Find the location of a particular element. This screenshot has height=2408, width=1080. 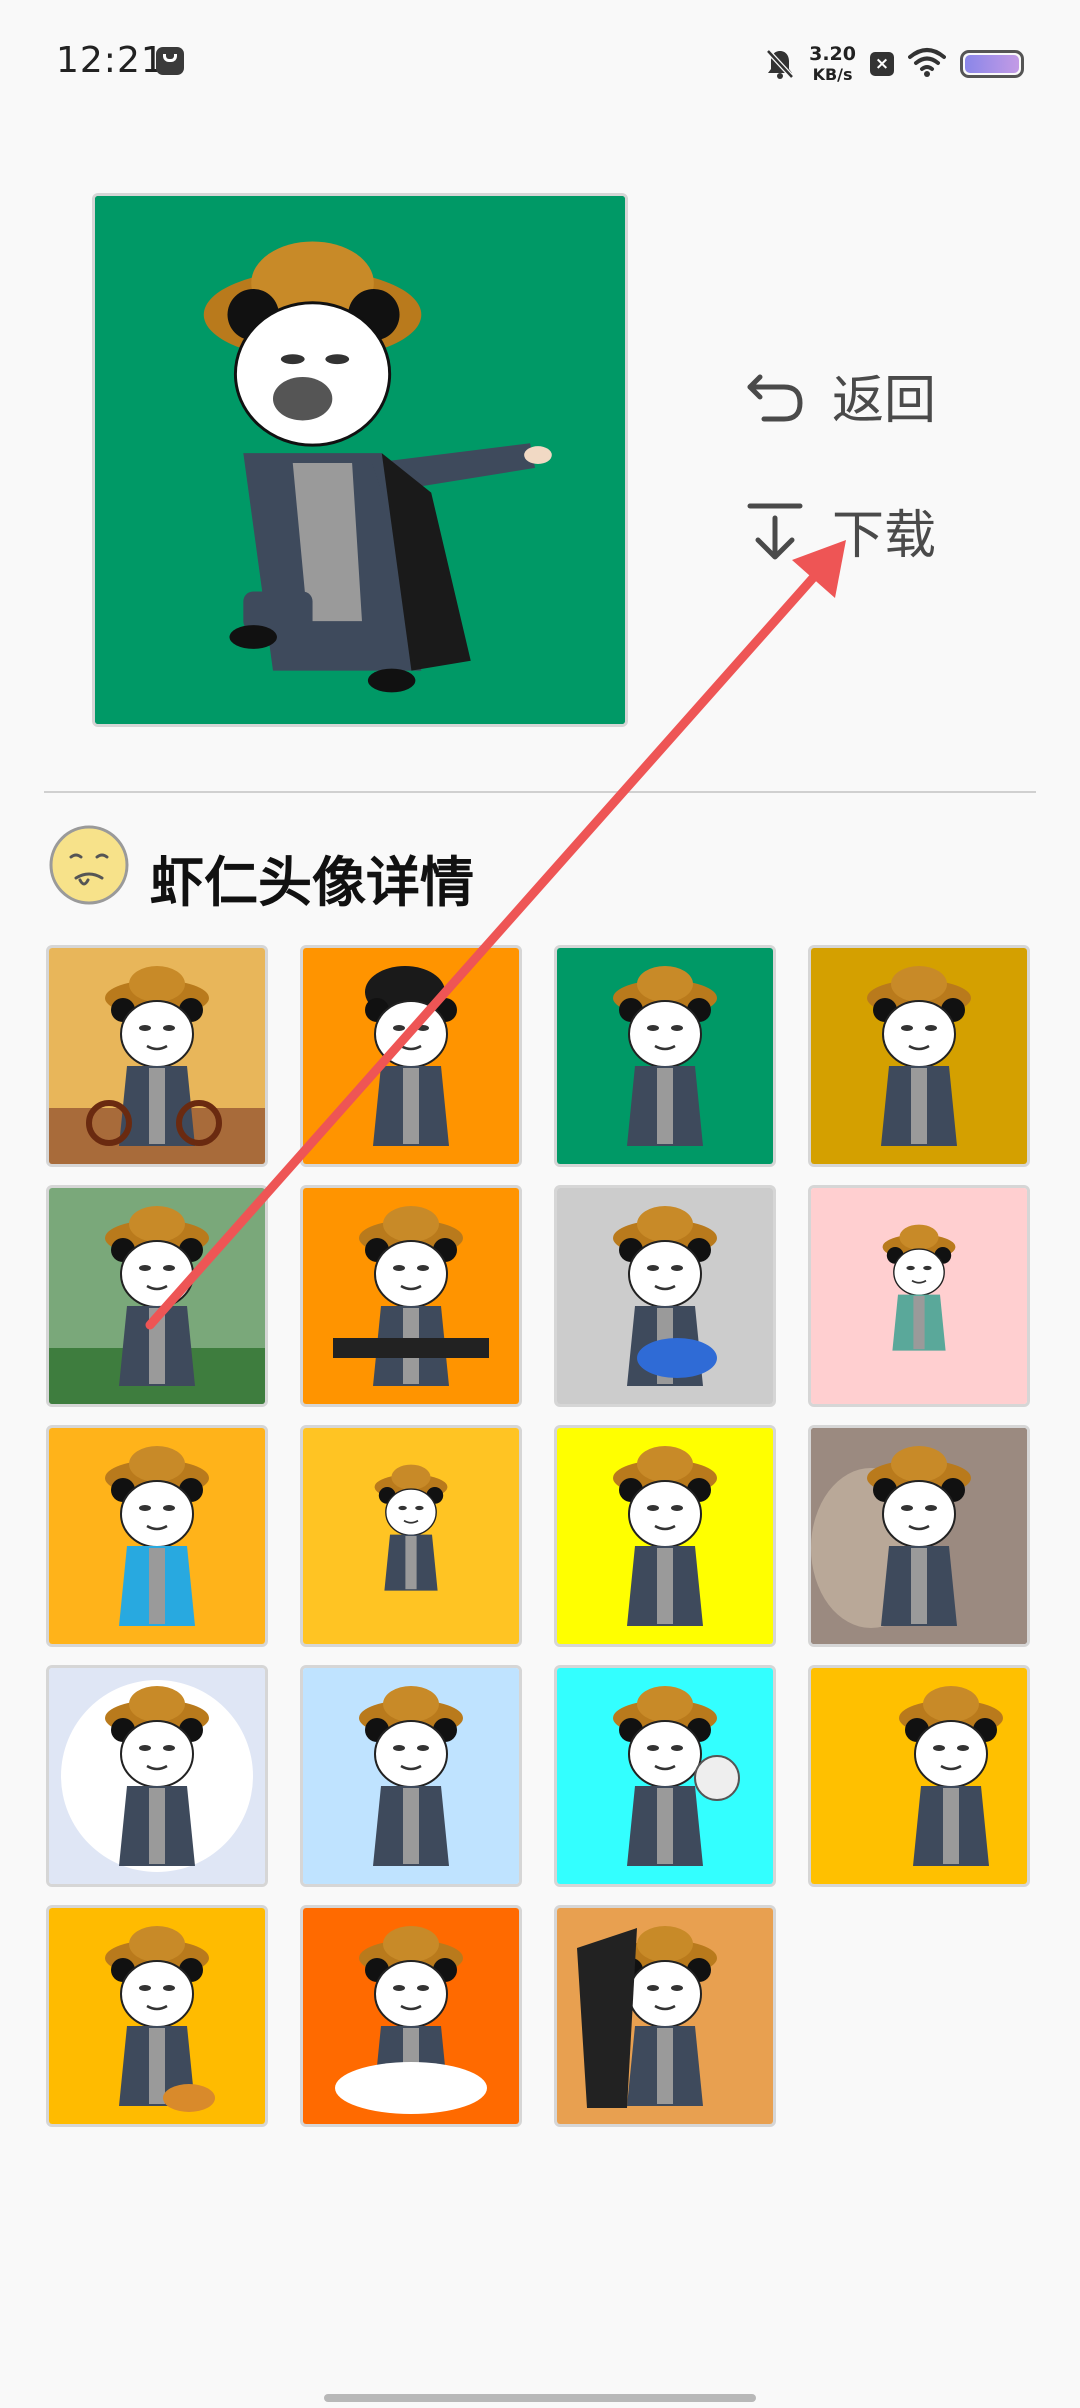

download-button: 下载 is located at coordinates (841, 530).